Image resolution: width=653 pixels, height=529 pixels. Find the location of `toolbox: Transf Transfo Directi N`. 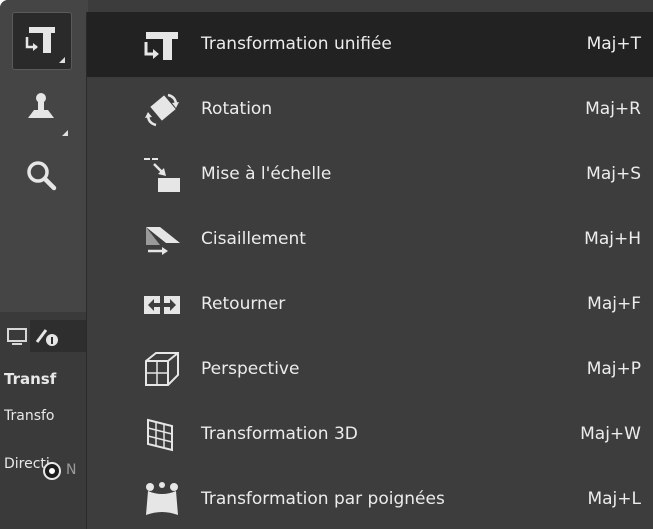

toolbox: Transf Transfo Directi N is located at coordinates (44, 264).